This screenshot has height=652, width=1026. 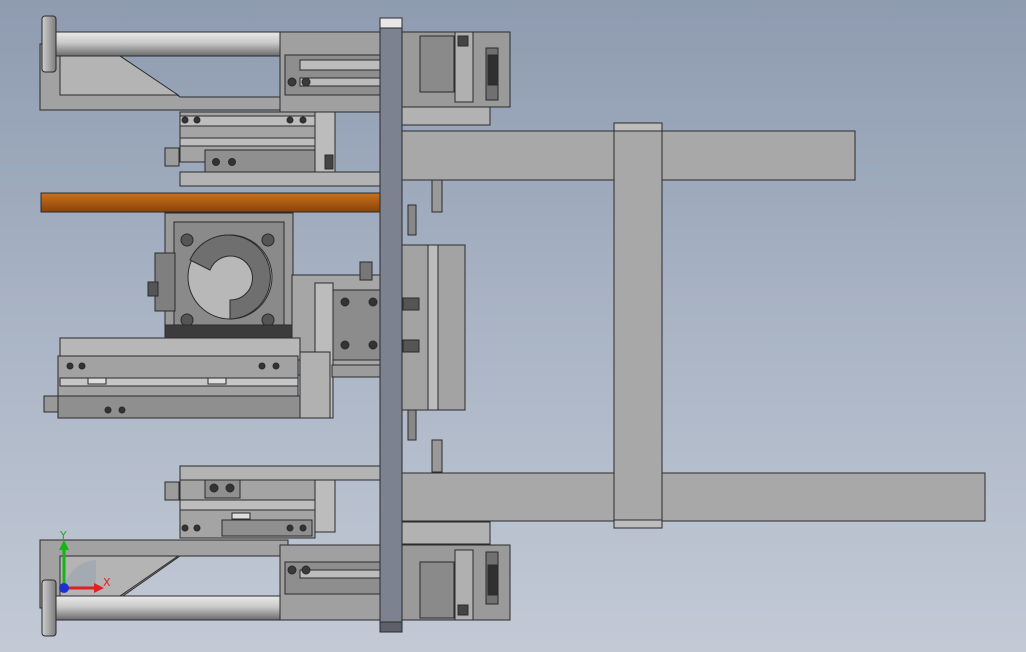 I want to click on frame-crossbar, so click(x=638, y=325).